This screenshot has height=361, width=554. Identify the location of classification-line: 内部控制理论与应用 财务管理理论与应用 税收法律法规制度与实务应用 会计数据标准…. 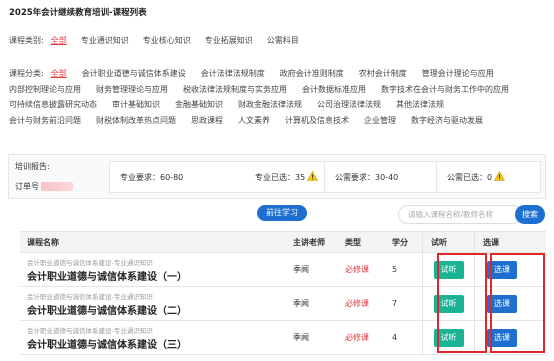
(279, 90).